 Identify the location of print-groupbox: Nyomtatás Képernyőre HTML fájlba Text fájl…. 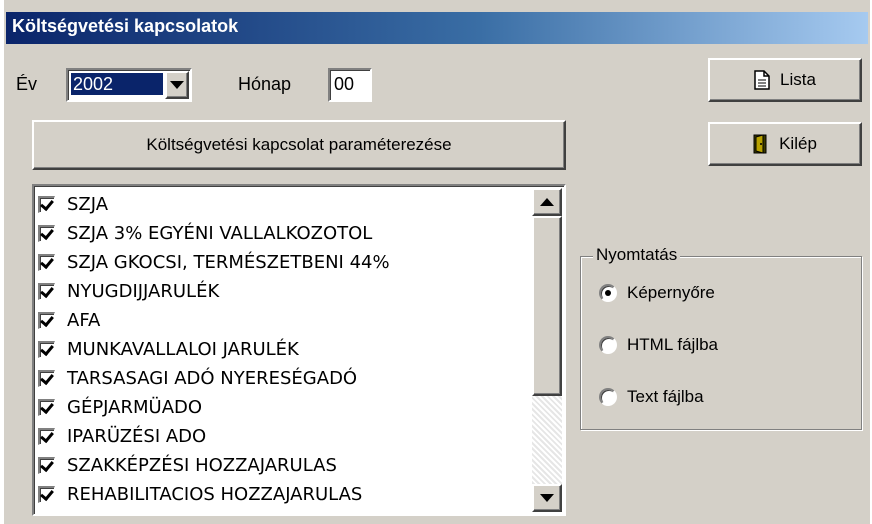
(721, 337).